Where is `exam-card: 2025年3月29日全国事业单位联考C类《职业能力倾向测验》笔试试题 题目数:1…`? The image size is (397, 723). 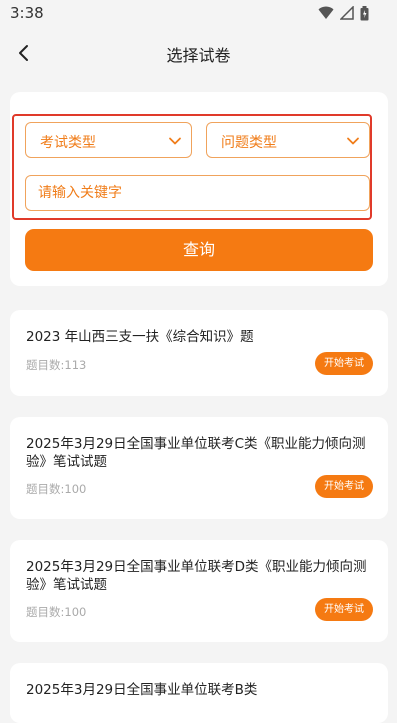 exam-card: 2025年3月29日全国事业单位联考C类《职业能力倾向测验》笔试试题 题目数:1… is located at coordinates (199, 468).